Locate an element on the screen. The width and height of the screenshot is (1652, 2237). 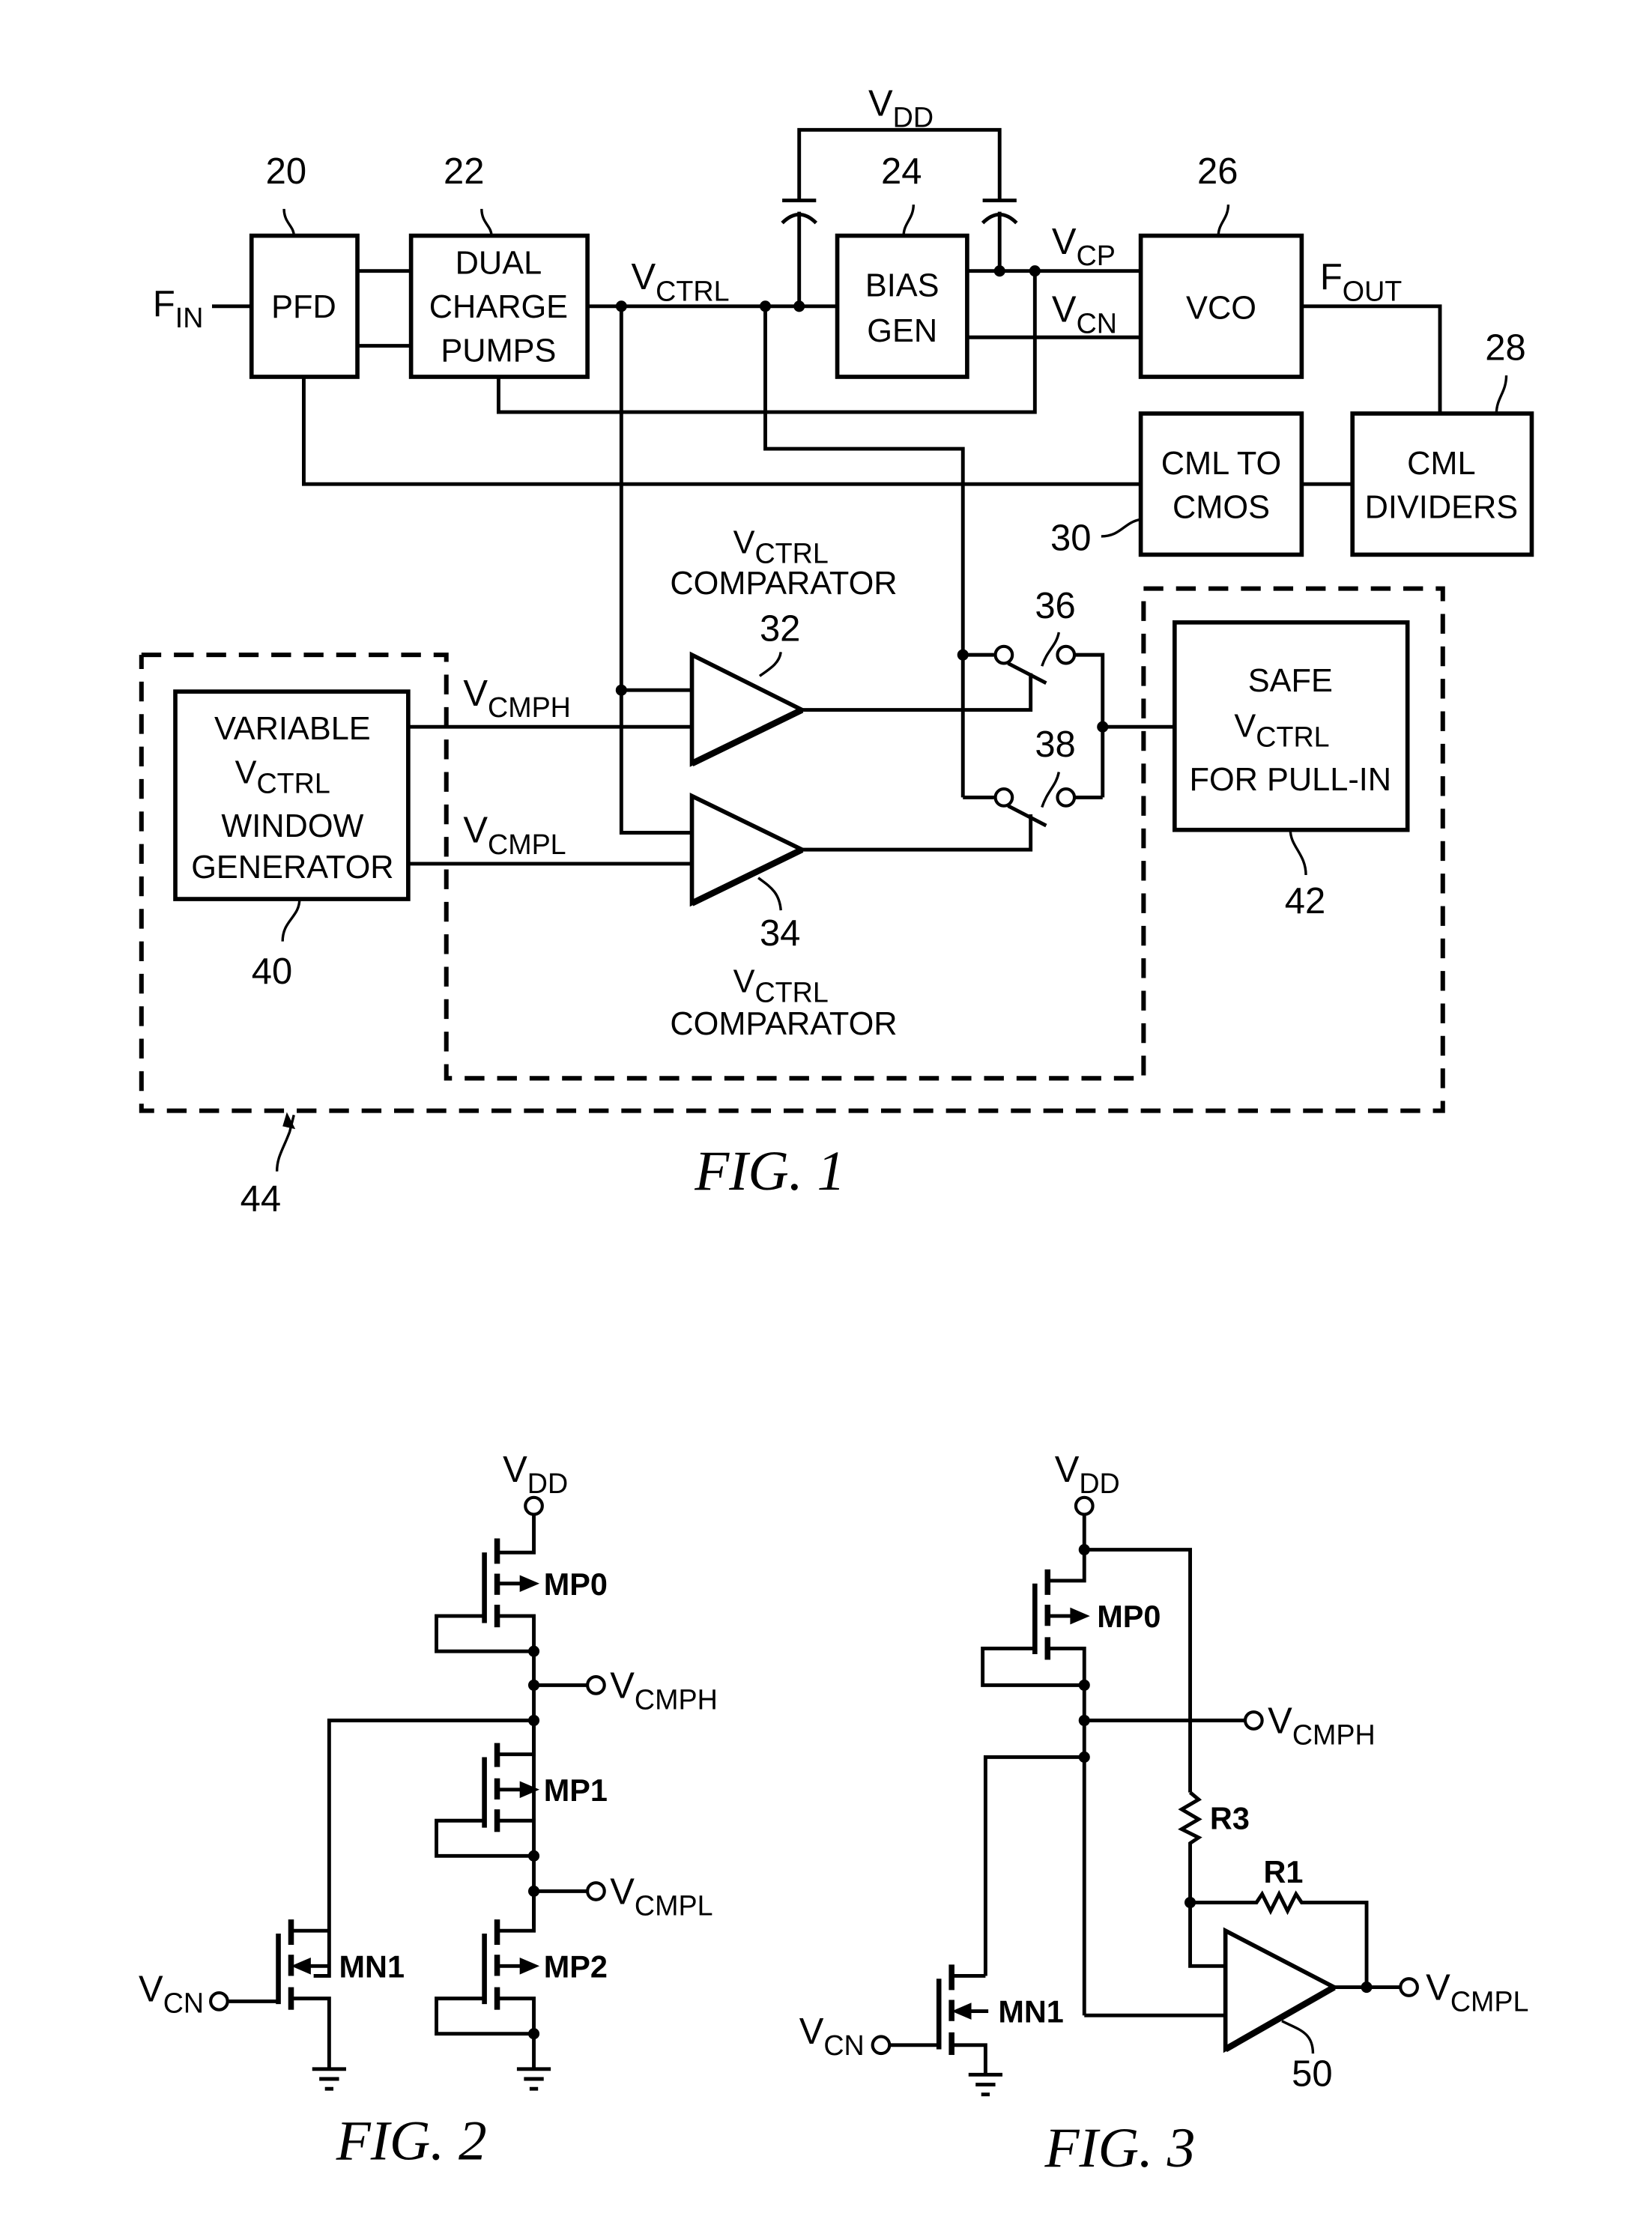
svg-text: R3 is located at coordinates (1230, 1818).